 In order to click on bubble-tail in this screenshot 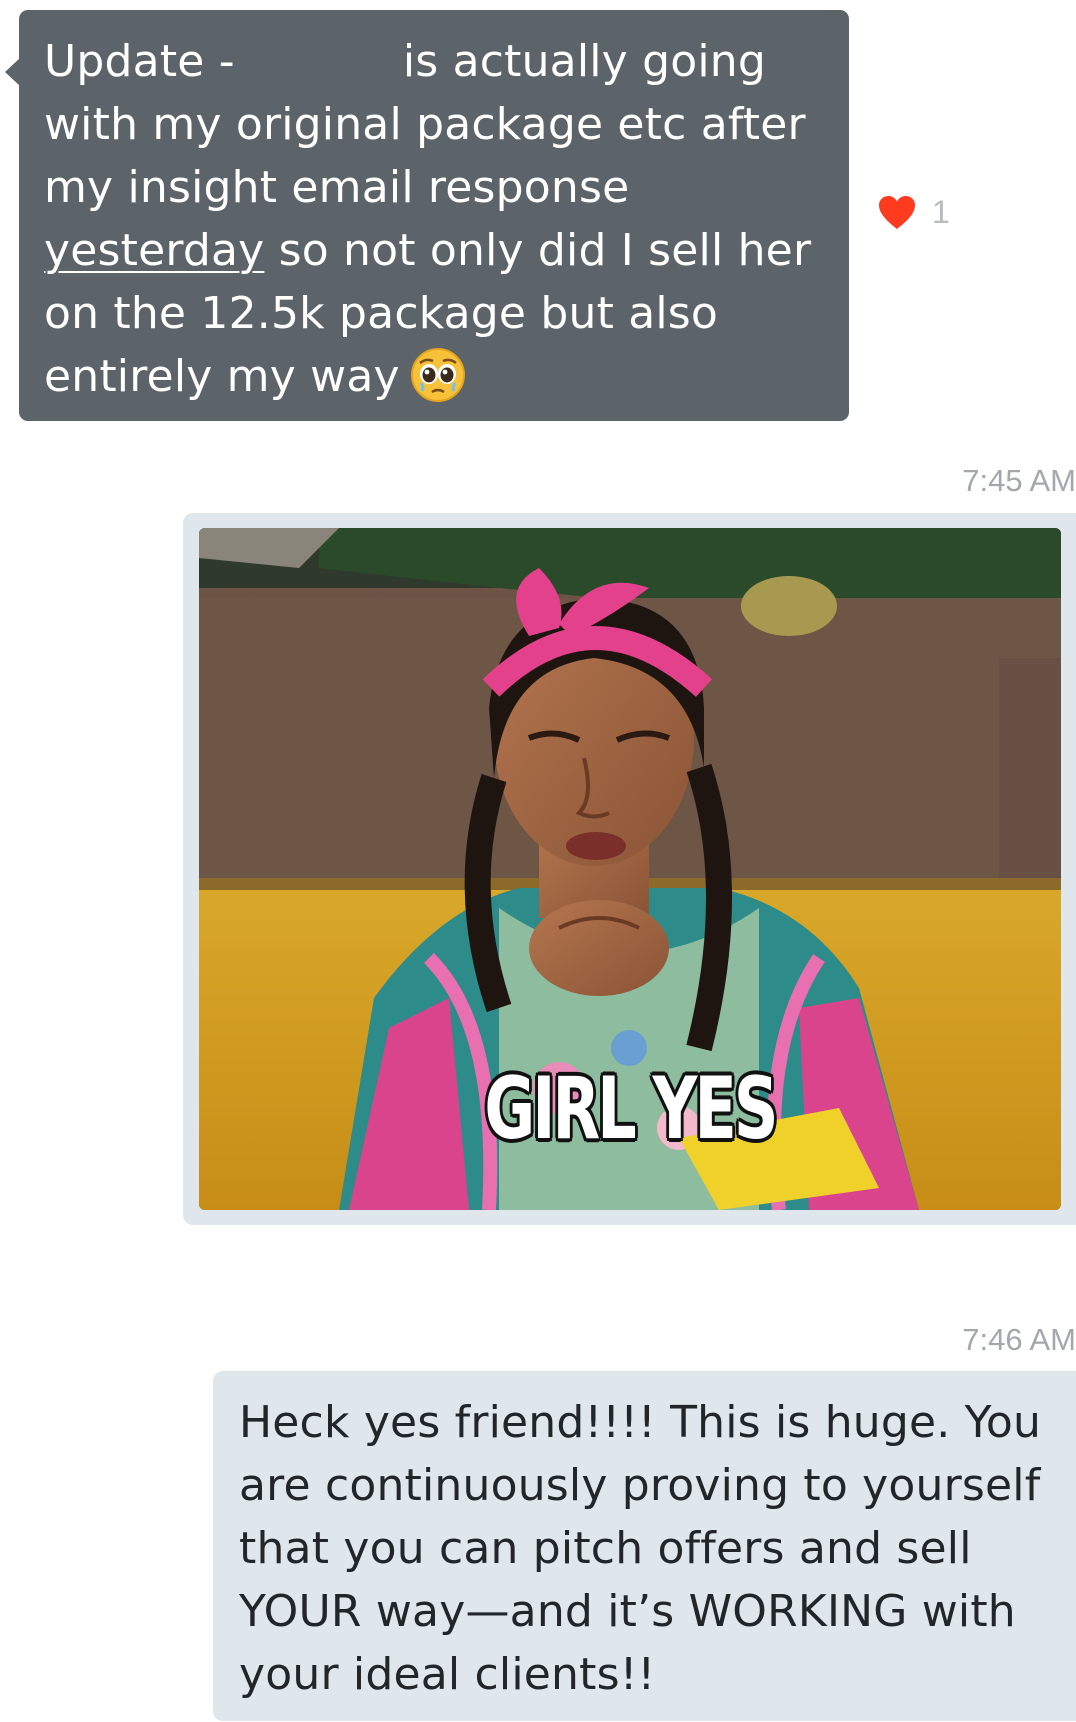, I will do `click(12, 72)`.